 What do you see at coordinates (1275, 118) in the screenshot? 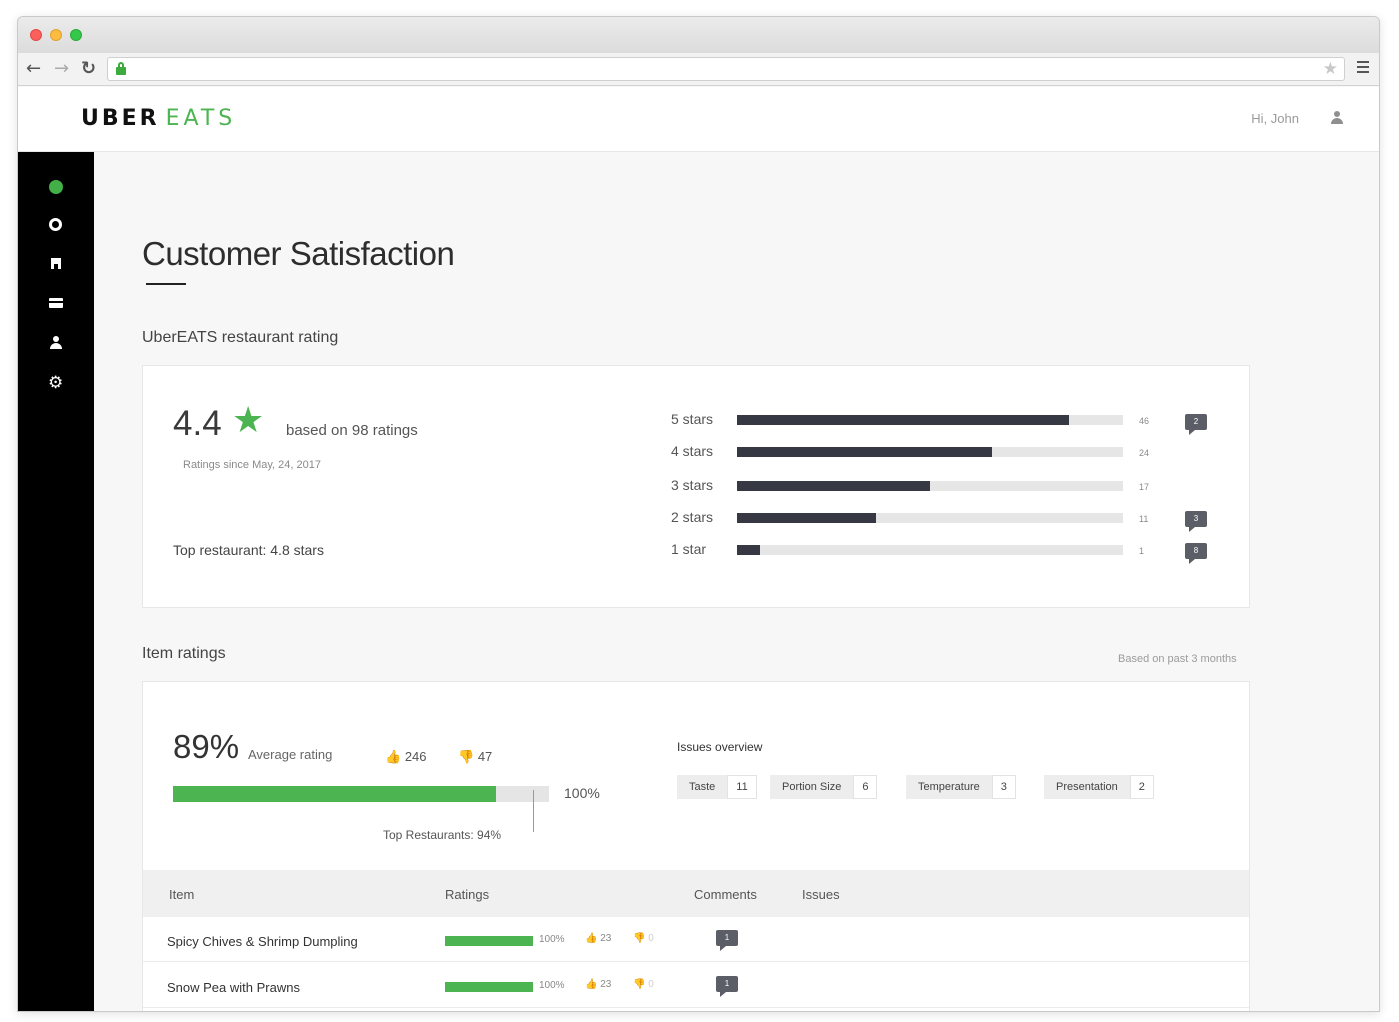
I see `user-greeting: Hi, John` at bounding box center [1275, 118].